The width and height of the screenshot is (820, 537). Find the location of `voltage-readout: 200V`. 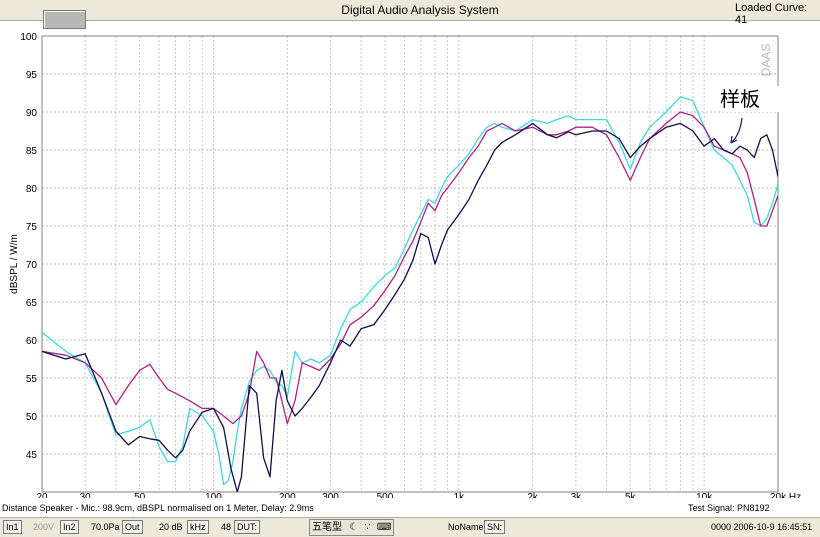

voltage-readout: 200V is located at coordinates (44, 527).